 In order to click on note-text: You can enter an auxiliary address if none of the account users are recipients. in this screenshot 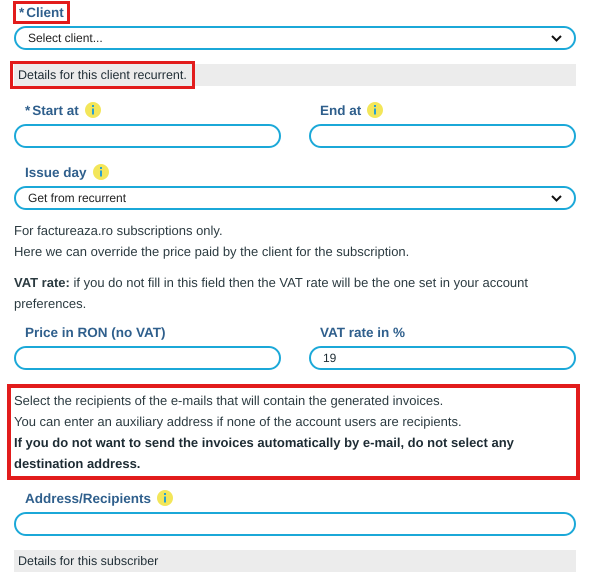, I will do `click(238, 422)`.